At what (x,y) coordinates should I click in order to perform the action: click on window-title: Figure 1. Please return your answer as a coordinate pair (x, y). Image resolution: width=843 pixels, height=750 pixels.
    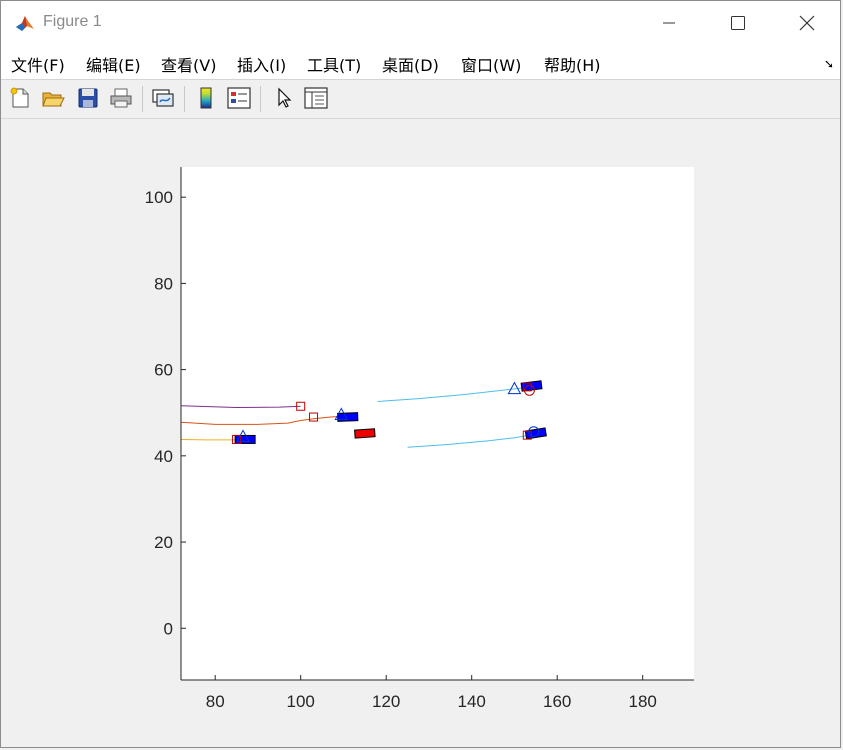
    Looking at the image, I should click on (72, 21).